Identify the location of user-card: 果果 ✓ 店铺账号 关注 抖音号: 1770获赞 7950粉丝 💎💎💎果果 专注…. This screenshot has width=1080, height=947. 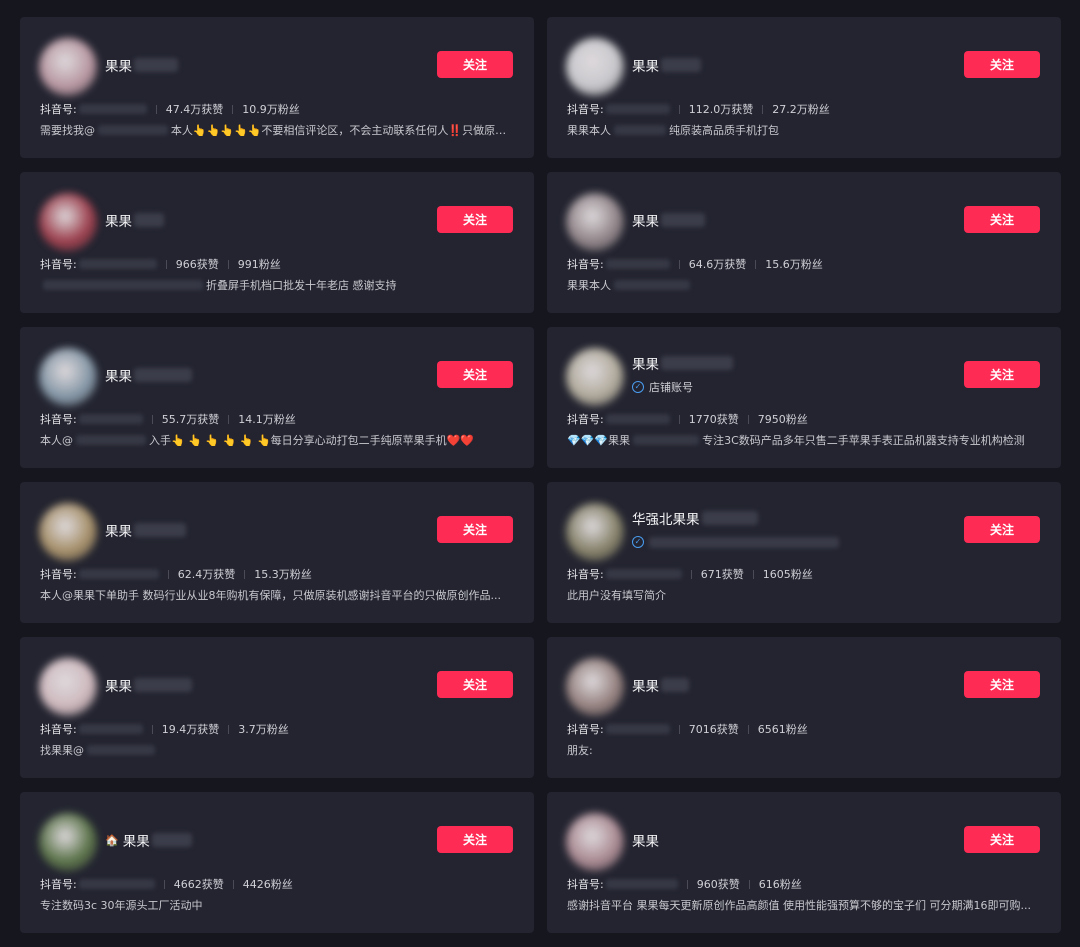
(804, 397).